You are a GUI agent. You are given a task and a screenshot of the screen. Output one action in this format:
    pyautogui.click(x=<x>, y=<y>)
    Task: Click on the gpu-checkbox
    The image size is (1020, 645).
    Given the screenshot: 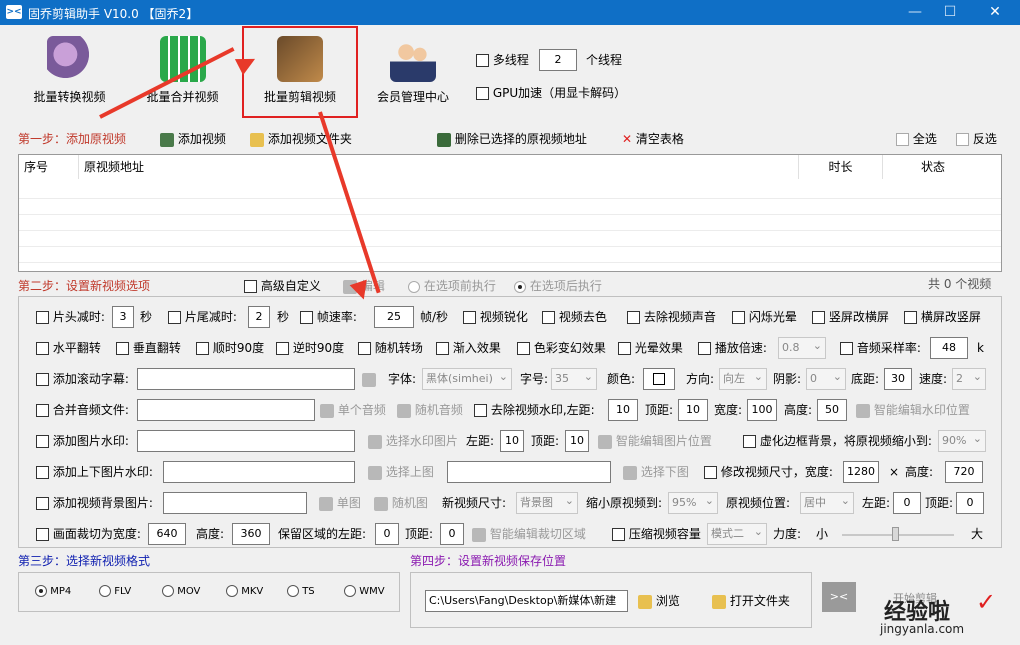 What is the action you would take?
    pyautogui.click(x=482, y=93)
    